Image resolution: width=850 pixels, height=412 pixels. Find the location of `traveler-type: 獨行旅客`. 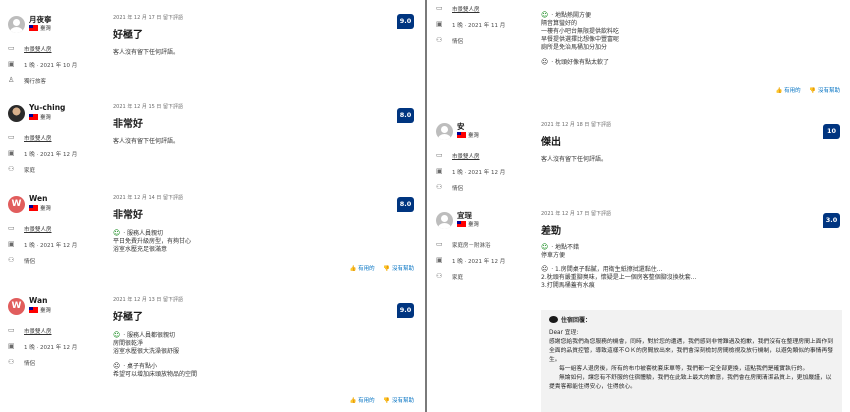

traveler-type: 獨行旅客 is located at coordinates (35, 82).